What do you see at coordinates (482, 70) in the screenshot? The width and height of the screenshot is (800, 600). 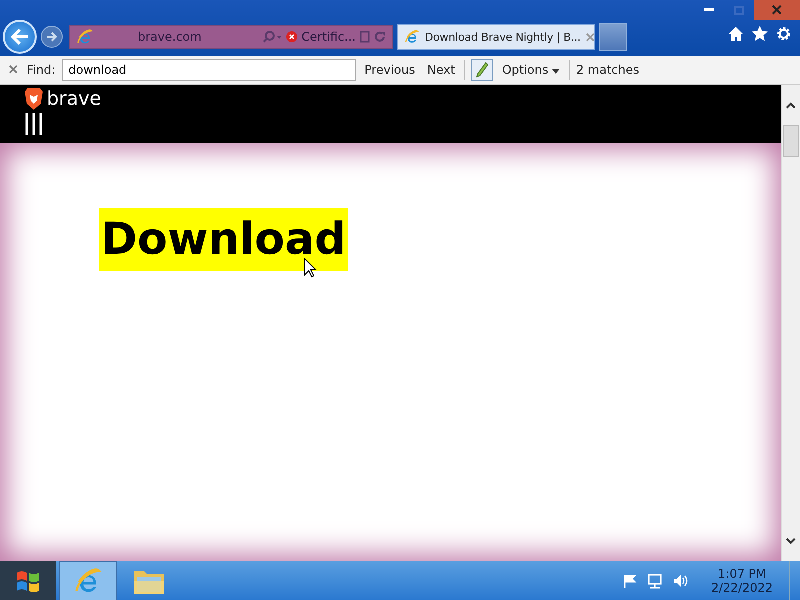 I see `highlight-button` at bounding box center [482, 70].